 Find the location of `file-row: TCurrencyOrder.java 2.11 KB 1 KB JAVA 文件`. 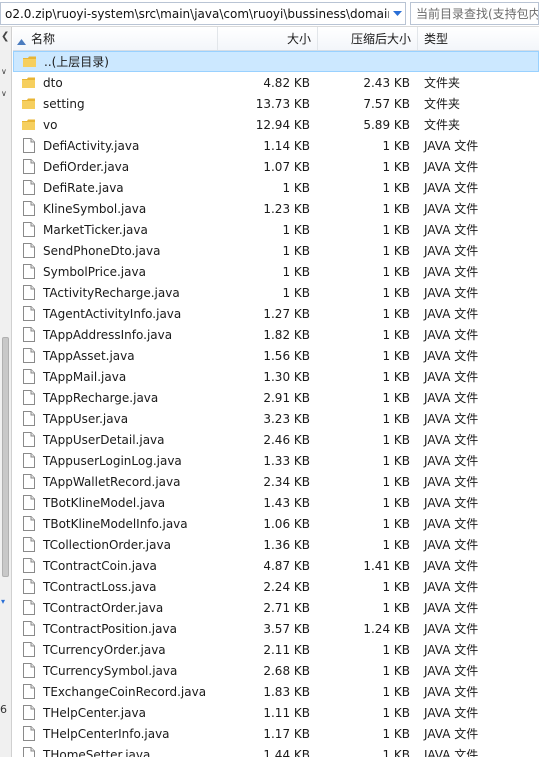

file-row: TCurrencyOrder.java 2.11 KB 1 KB JAVA 文件 is located at coordinates (276, 649).